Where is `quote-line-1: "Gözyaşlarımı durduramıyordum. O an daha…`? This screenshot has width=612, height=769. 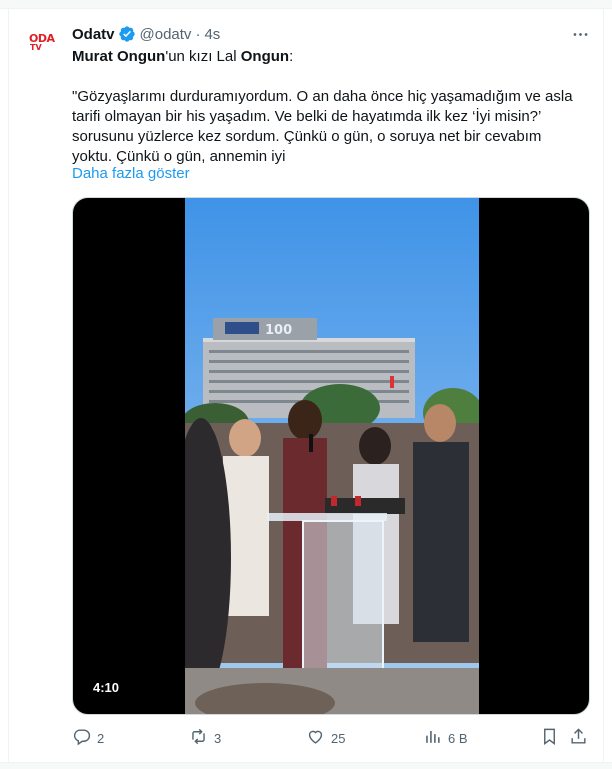 quote-line-1: "Gözyaşlarımı durduramıyordum. O an daha… is located at coordinates (322, 96).